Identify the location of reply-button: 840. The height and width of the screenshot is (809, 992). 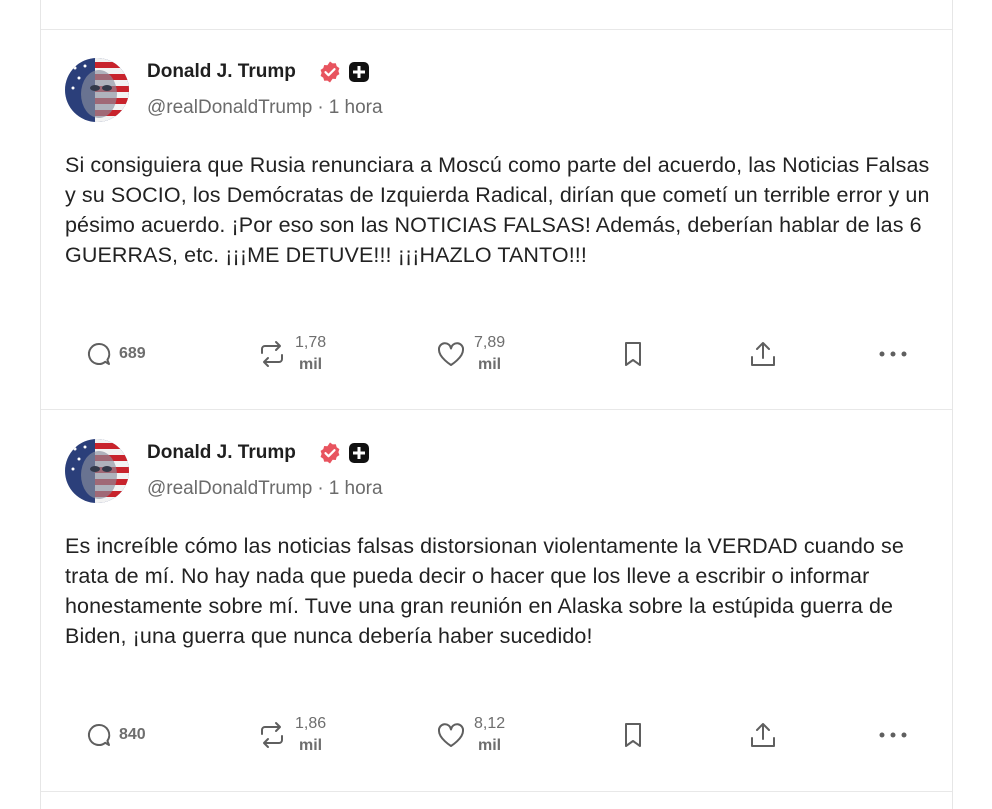
(115, 735).